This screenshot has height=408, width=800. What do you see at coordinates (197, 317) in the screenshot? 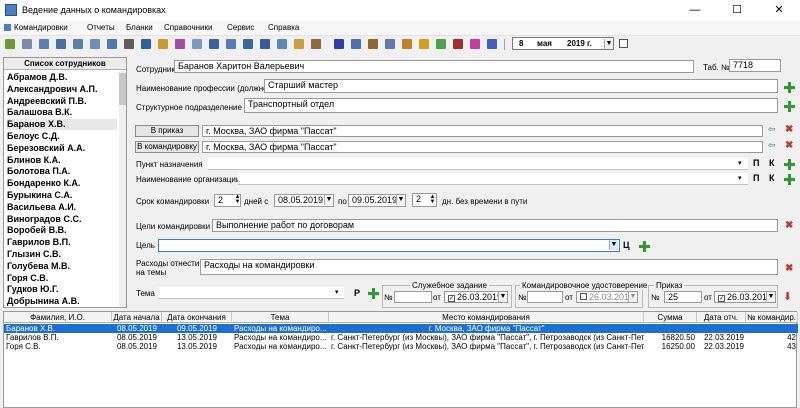
I see `table-column-header: Дата окончания` at bounding box center [197, 317].